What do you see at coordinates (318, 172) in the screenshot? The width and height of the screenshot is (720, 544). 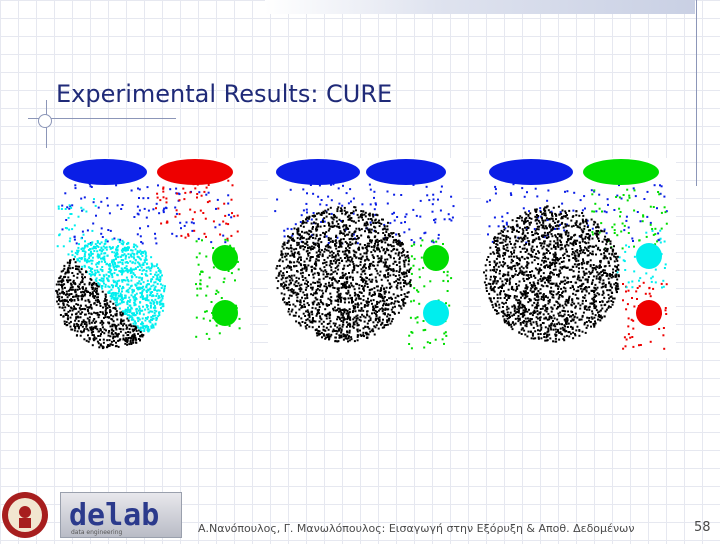 I see `blue-ellipse-cluster` at bounding box center [318, 172].